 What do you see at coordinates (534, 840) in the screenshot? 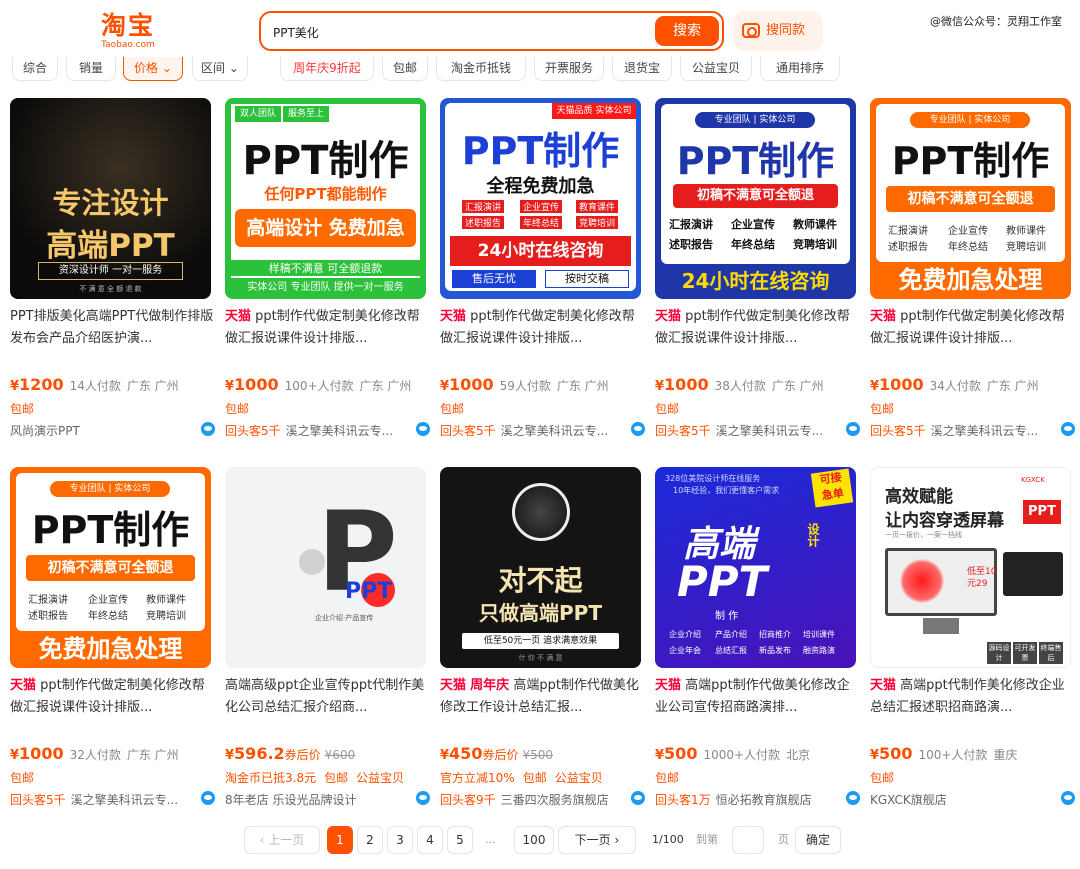
I see `page-button: 100` at bounding box center [534, 840].